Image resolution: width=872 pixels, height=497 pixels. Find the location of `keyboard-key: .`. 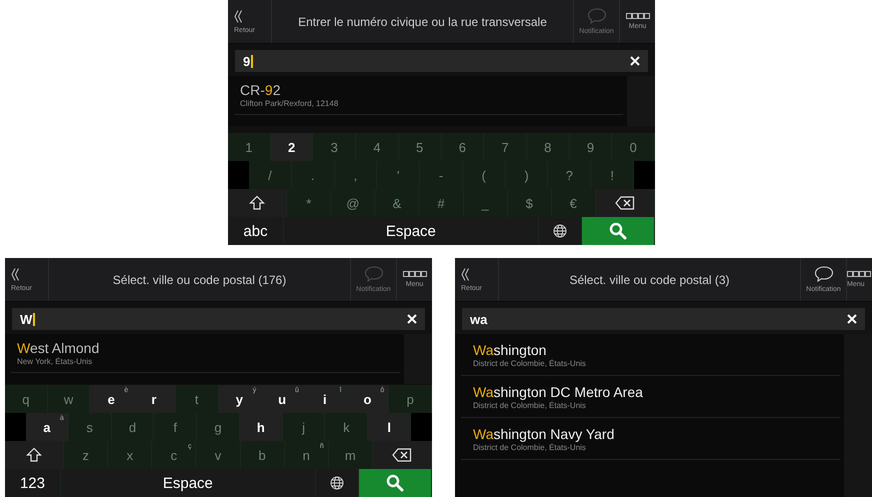

keyboard-key: . is located at coordinates (313, 175).